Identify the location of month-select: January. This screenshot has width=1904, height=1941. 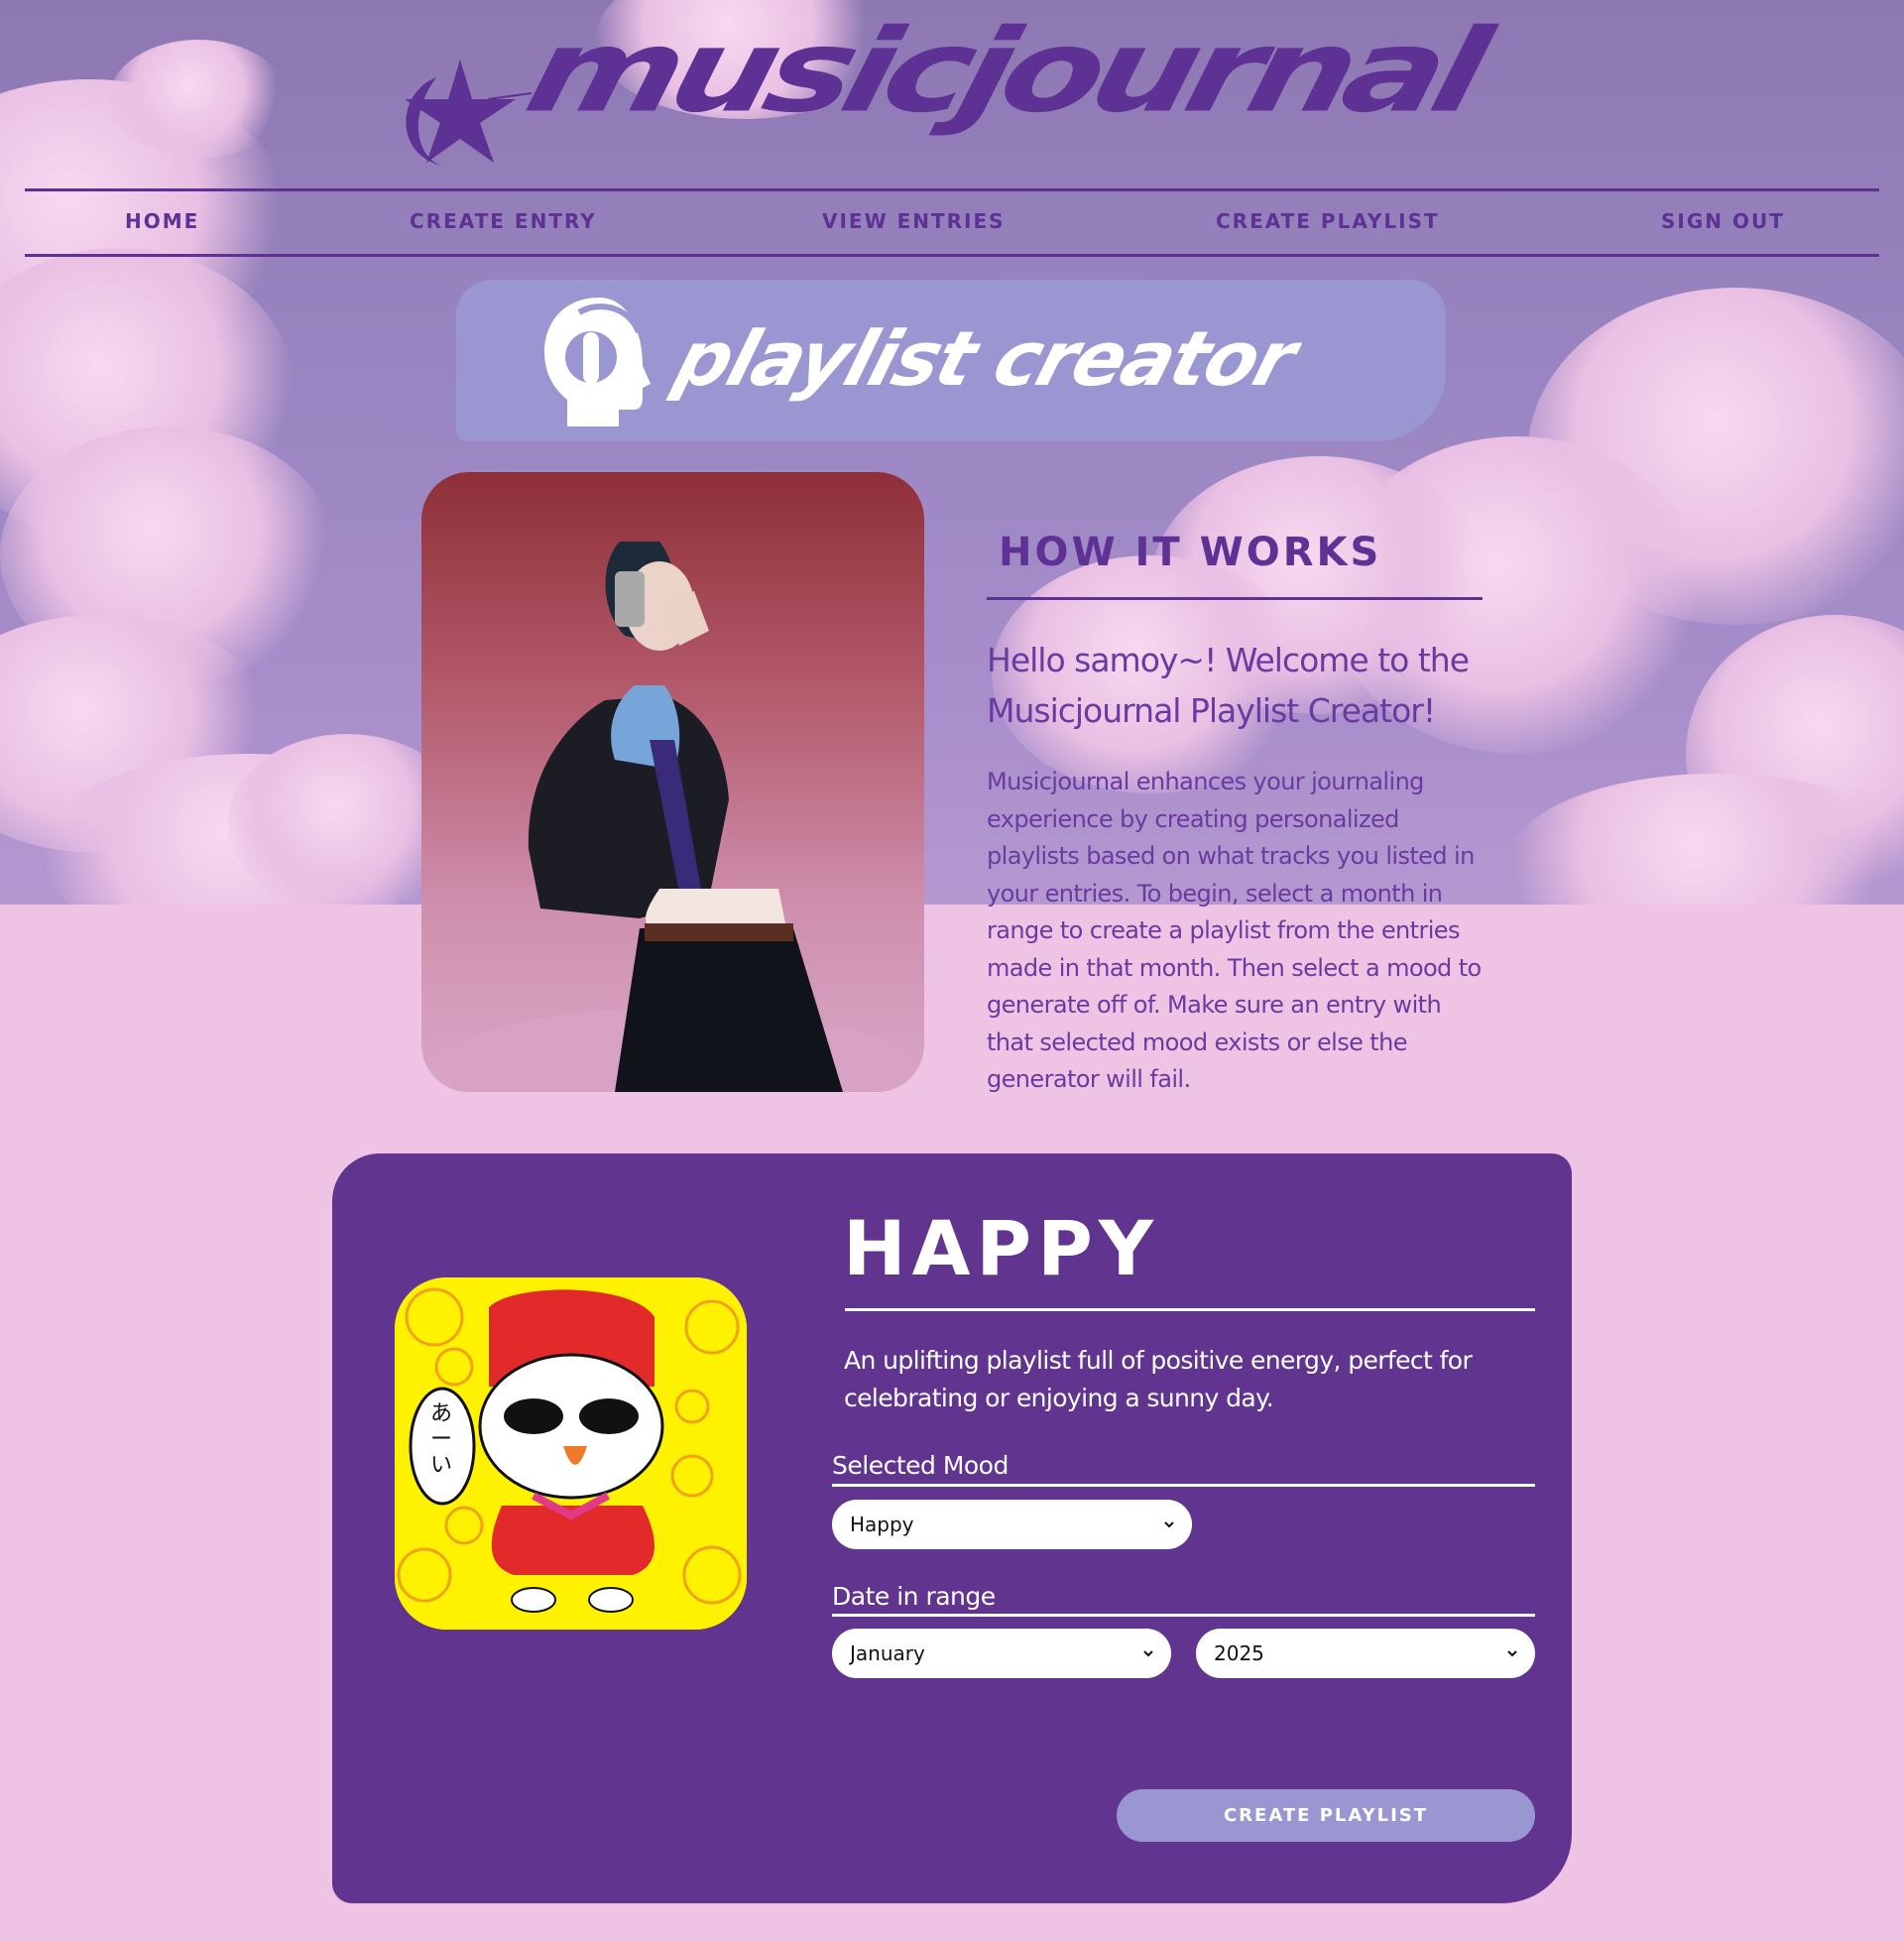
(1001, 1653).